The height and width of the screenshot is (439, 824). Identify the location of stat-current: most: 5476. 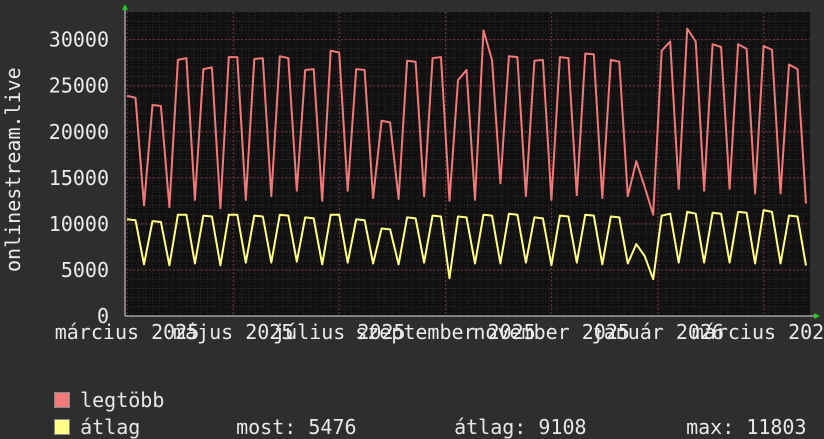
(284, 415).